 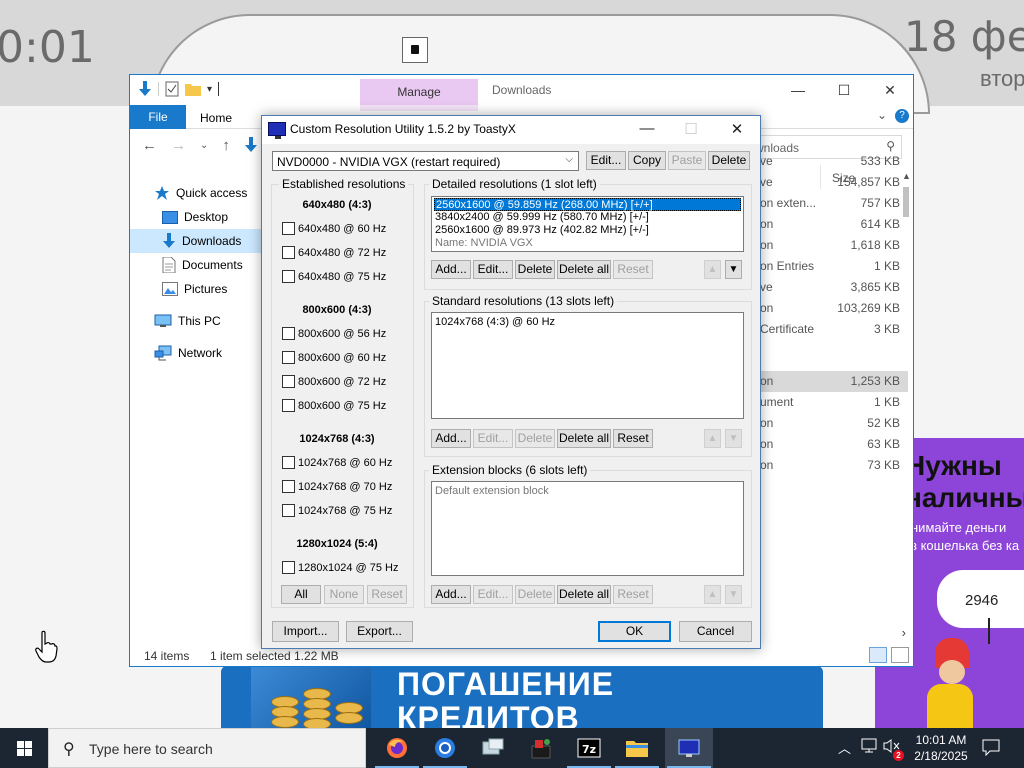 I want to click on list-item: Default extension block, so click(x=492, y=491).